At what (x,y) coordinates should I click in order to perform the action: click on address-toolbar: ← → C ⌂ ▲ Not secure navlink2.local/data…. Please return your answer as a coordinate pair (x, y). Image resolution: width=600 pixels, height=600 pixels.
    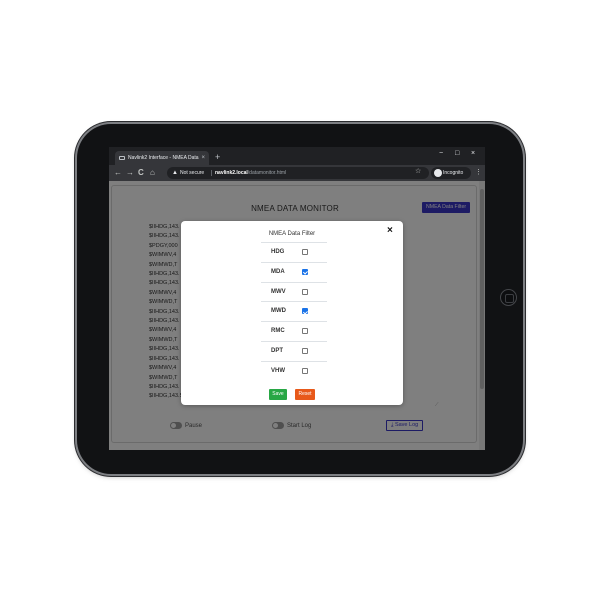
    Looking at the image, I should click on (297, 173).